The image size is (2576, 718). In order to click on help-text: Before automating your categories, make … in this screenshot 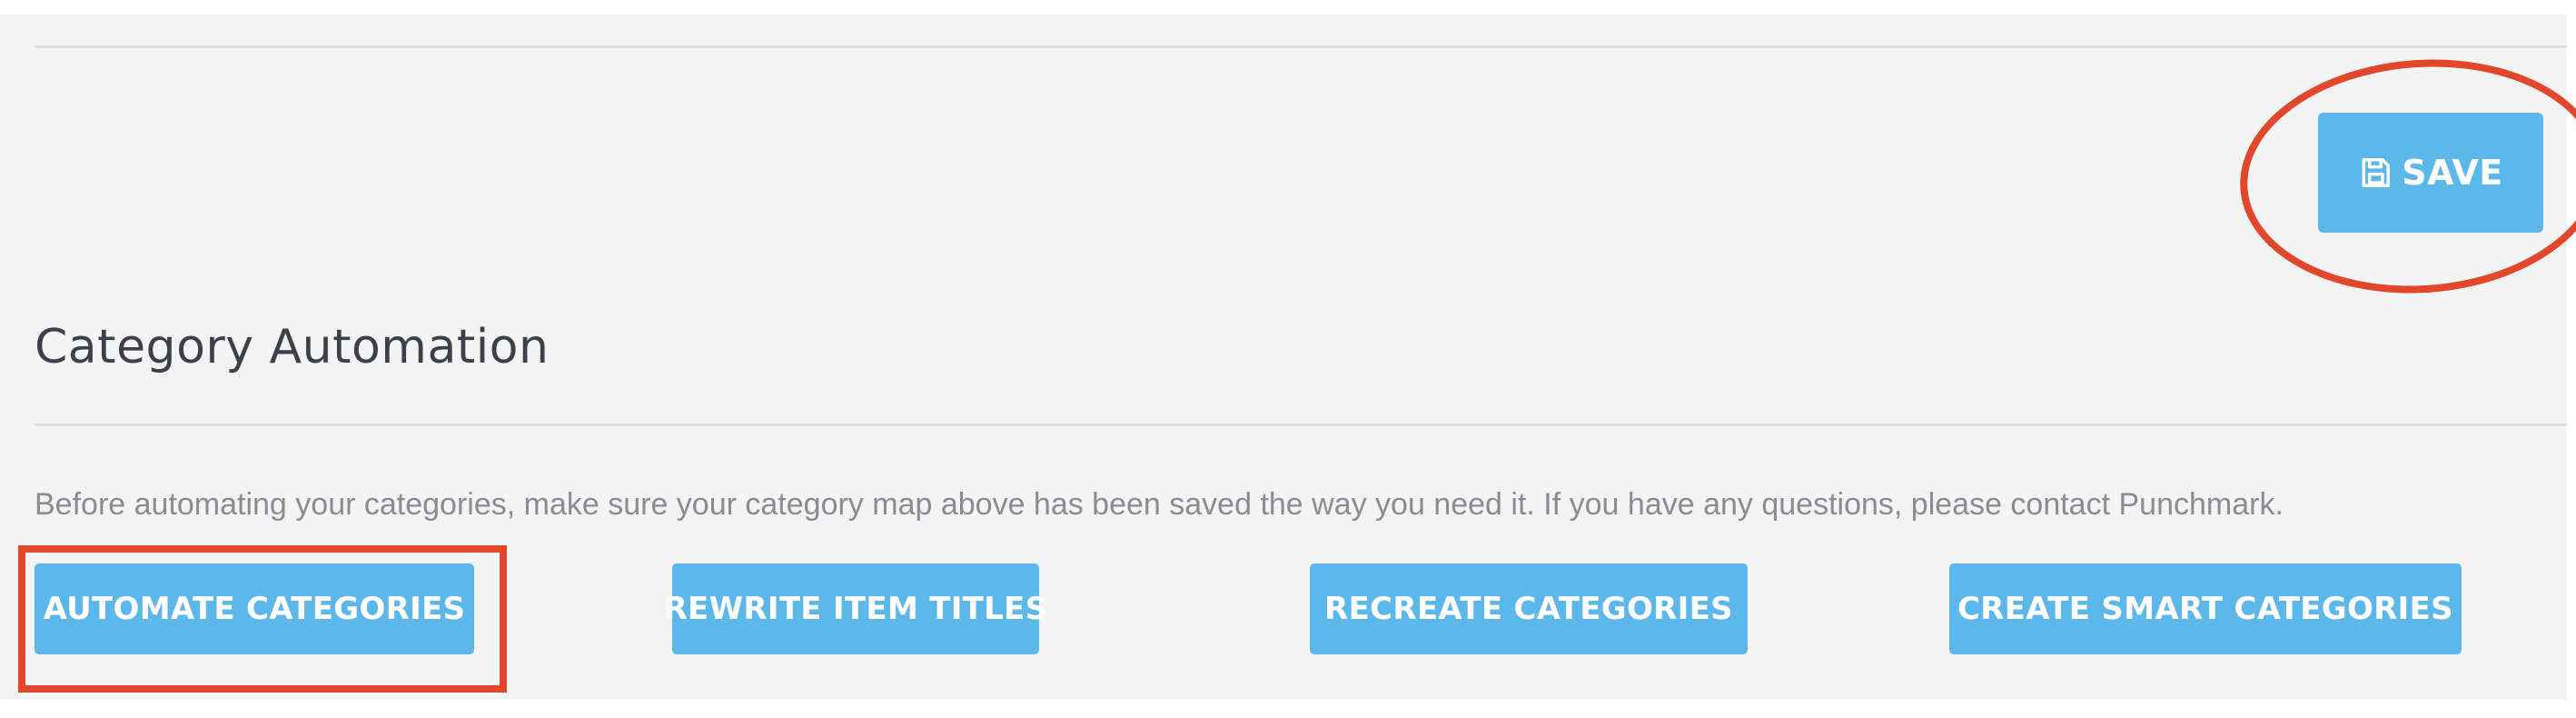, I will do `click(1159, 505)`.